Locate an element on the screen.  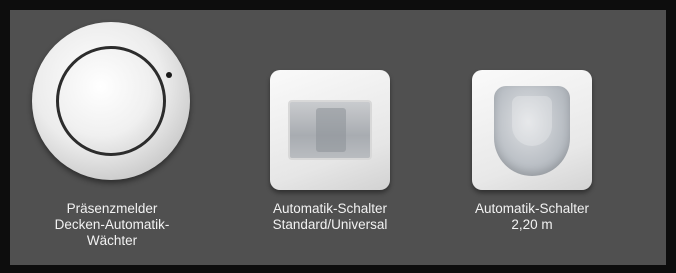
automatik-schalter-220-caption: Automatik-Schalter 2,20 m is located at coordinates (532, 216).